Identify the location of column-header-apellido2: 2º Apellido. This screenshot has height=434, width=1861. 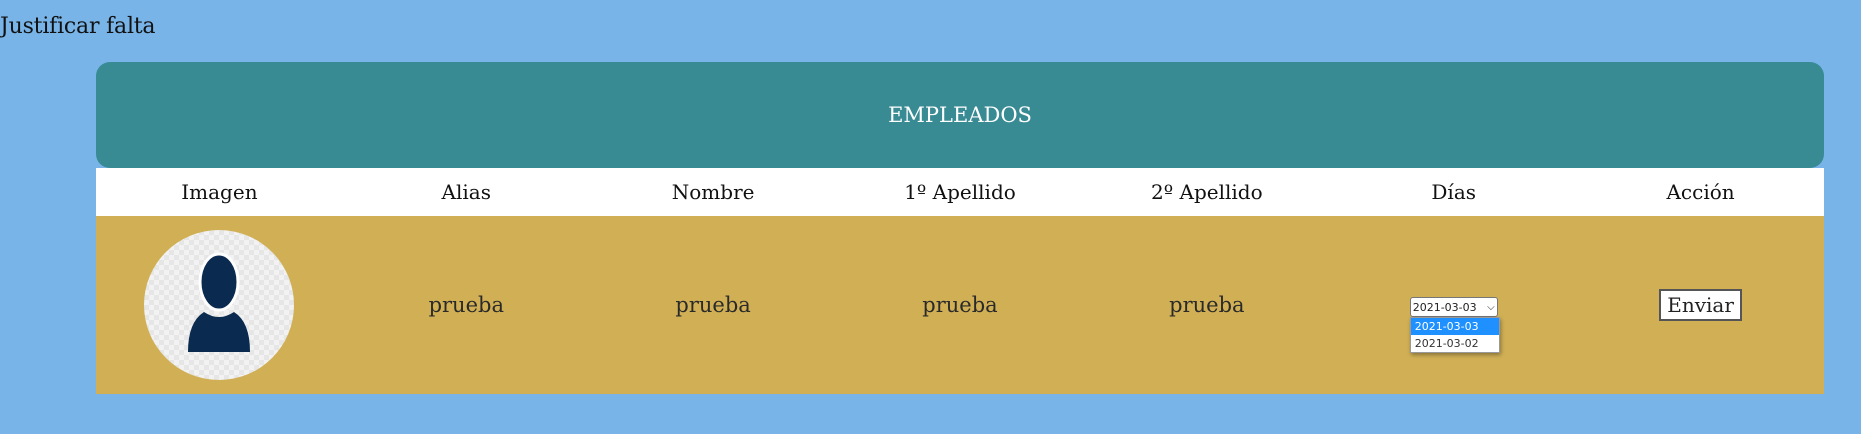
(1207, 192).